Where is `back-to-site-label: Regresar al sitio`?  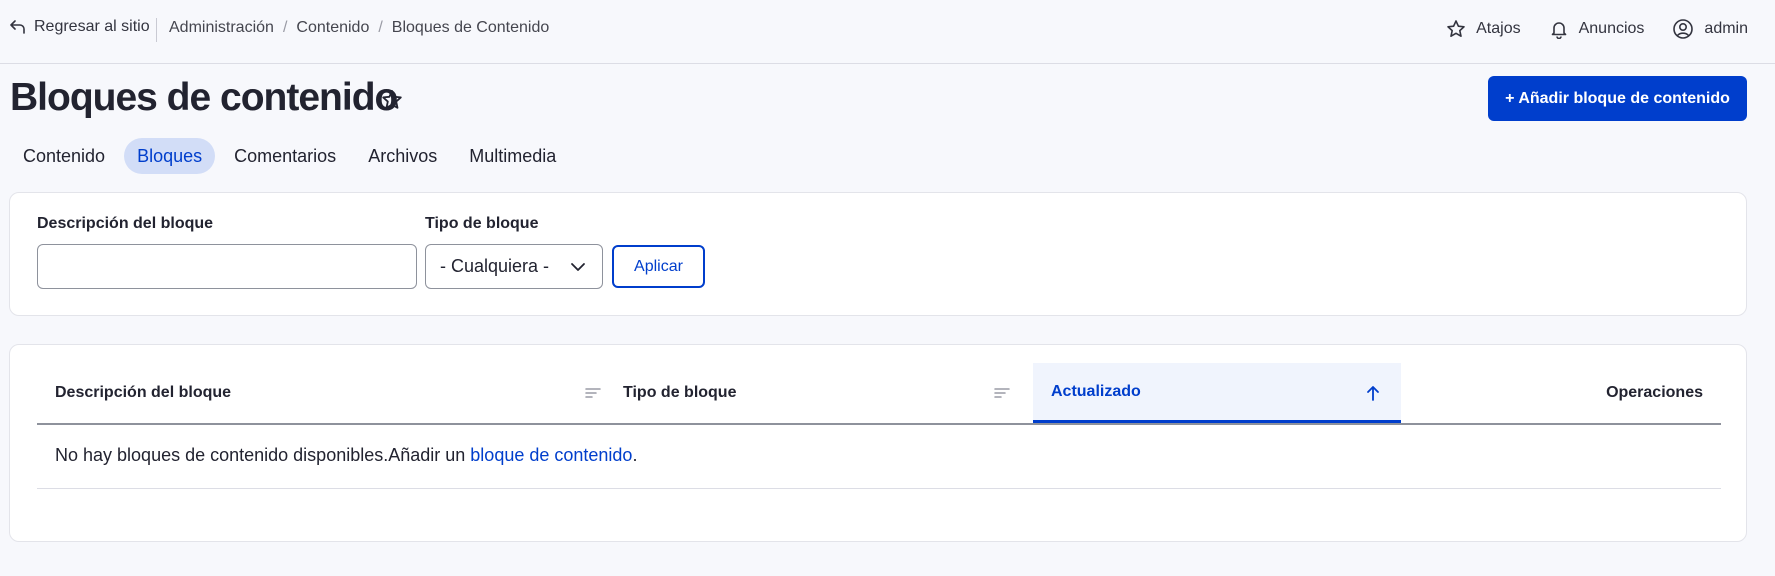
back-to-site-label: Regresar al sitio is located at coordinates (92, 26).